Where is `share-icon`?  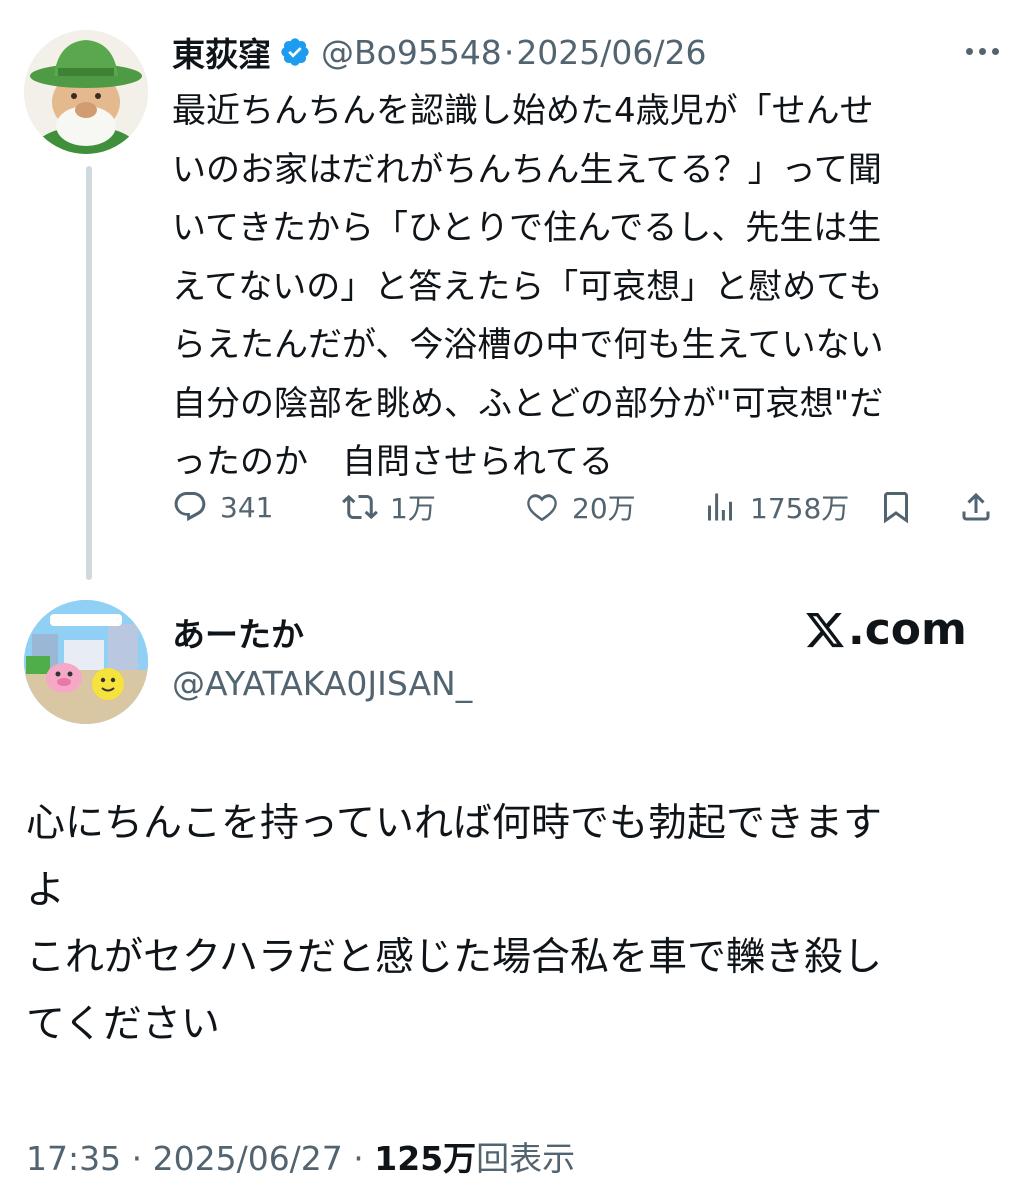
share-icon is located at coordinates (976, 506).